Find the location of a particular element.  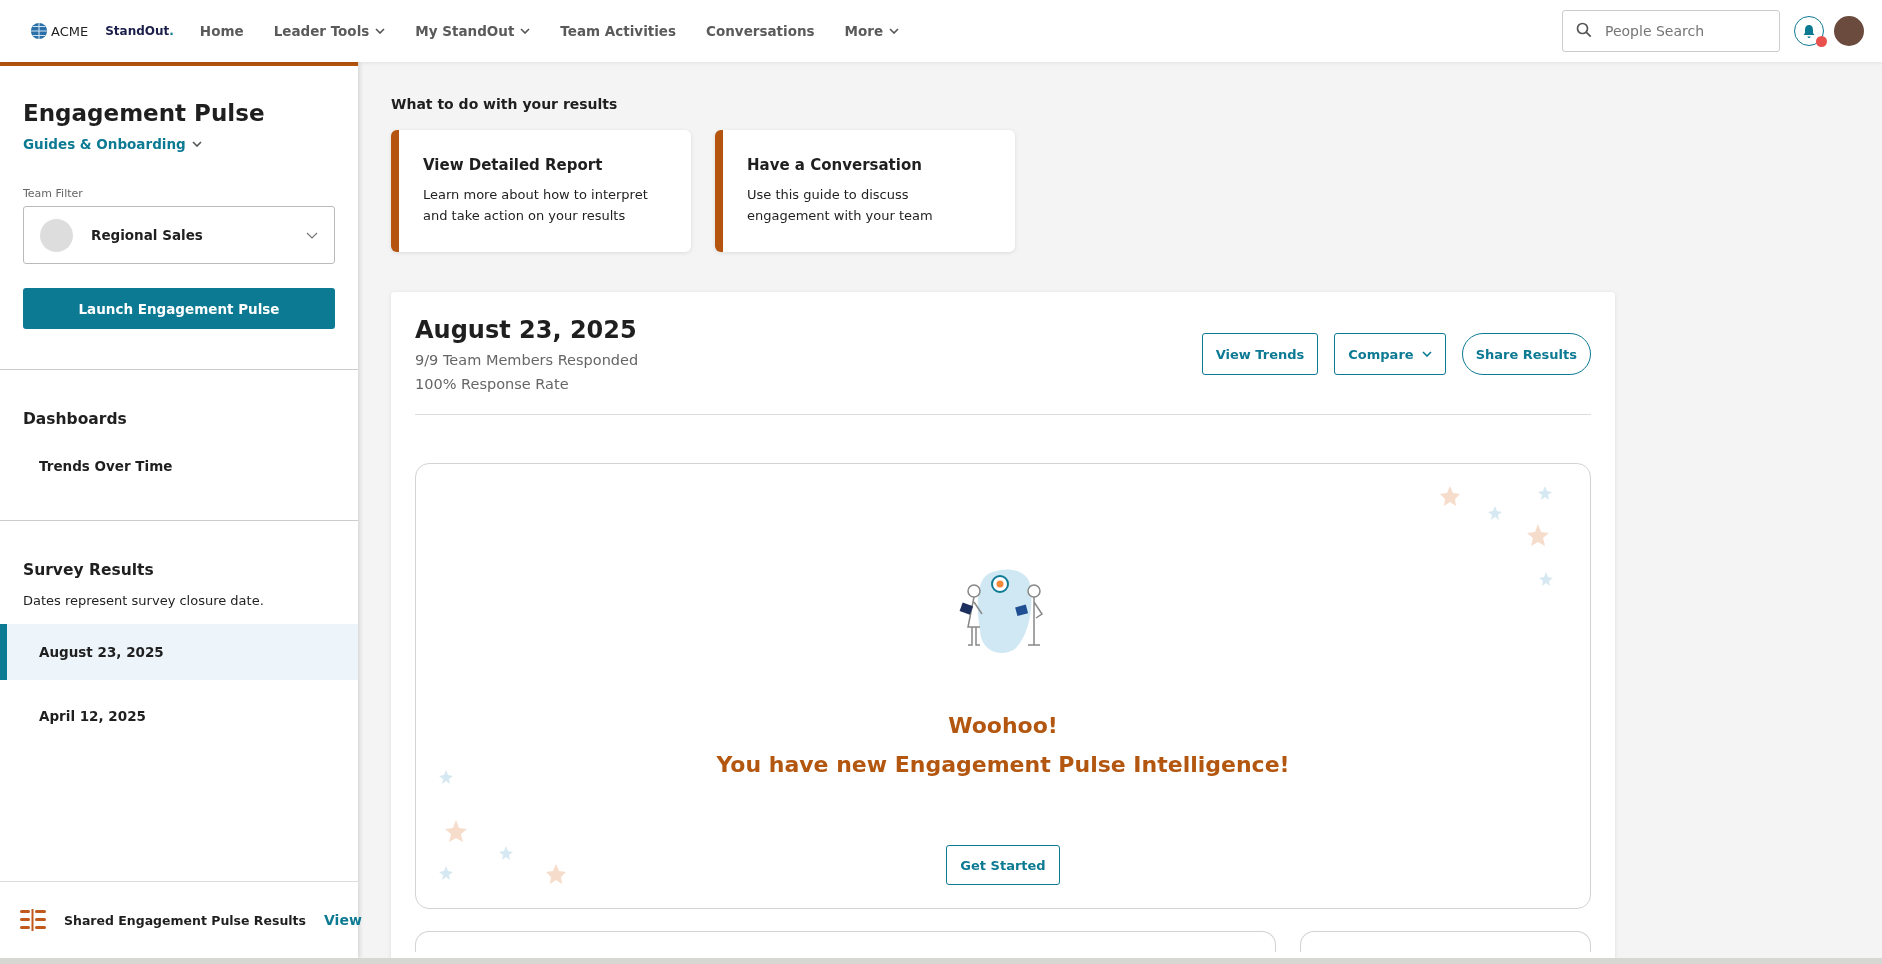

nav-link: Home is located at coordinates (221, 31).